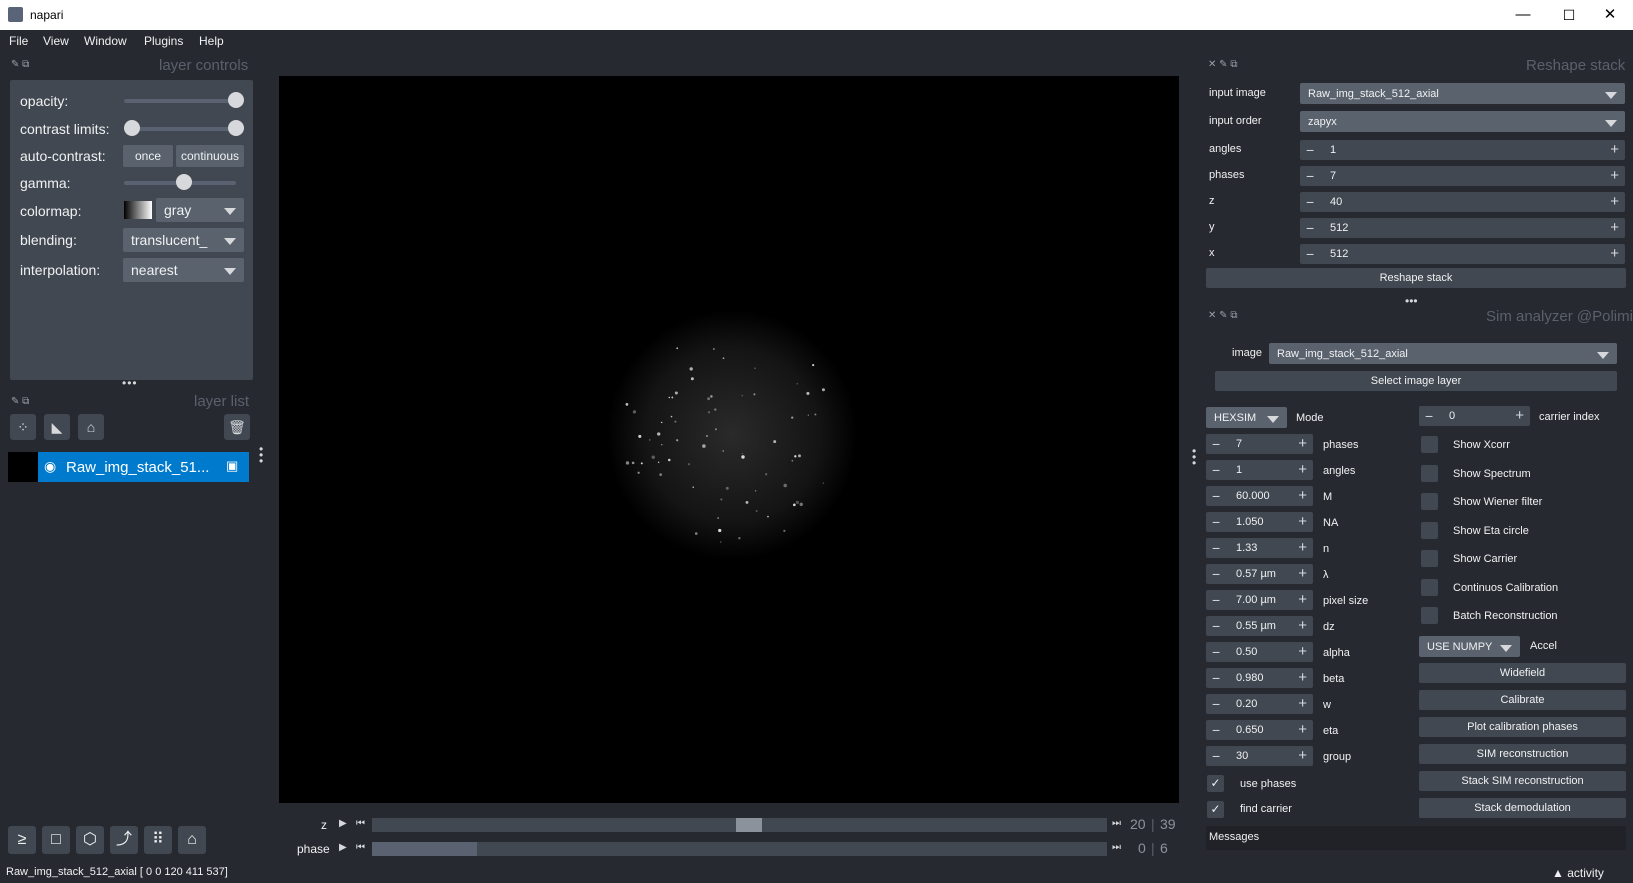  I want to click on phase-slider-handle, so click(424, 849).